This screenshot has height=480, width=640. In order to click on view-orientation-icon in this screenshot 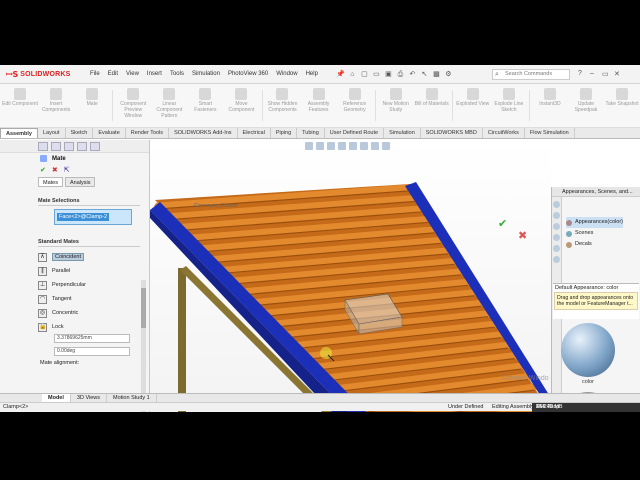, I will do `click(353, 146)`.